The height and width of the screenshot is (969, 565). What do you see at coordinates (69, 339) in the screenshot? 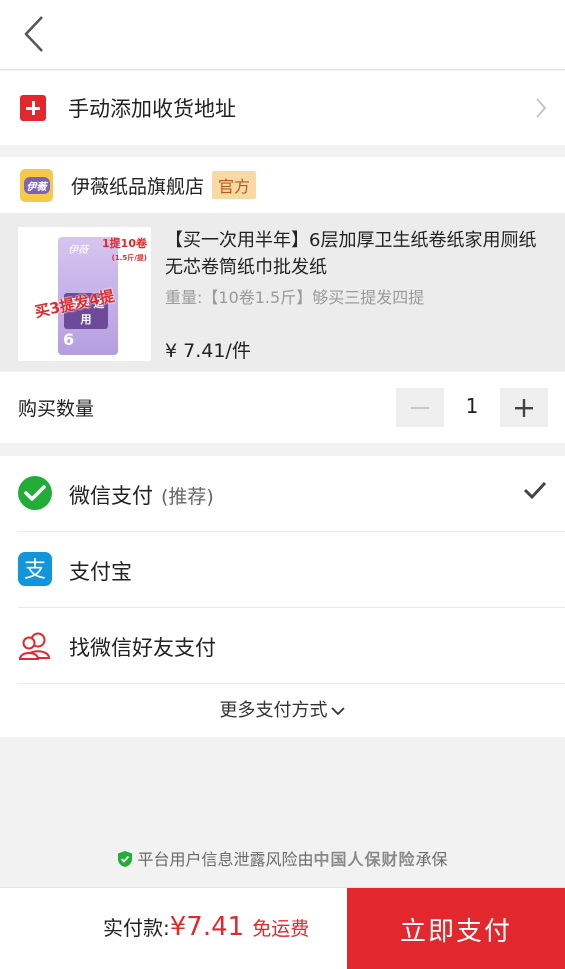
I see `package-layers: 6` at bounding box center [69, 339].